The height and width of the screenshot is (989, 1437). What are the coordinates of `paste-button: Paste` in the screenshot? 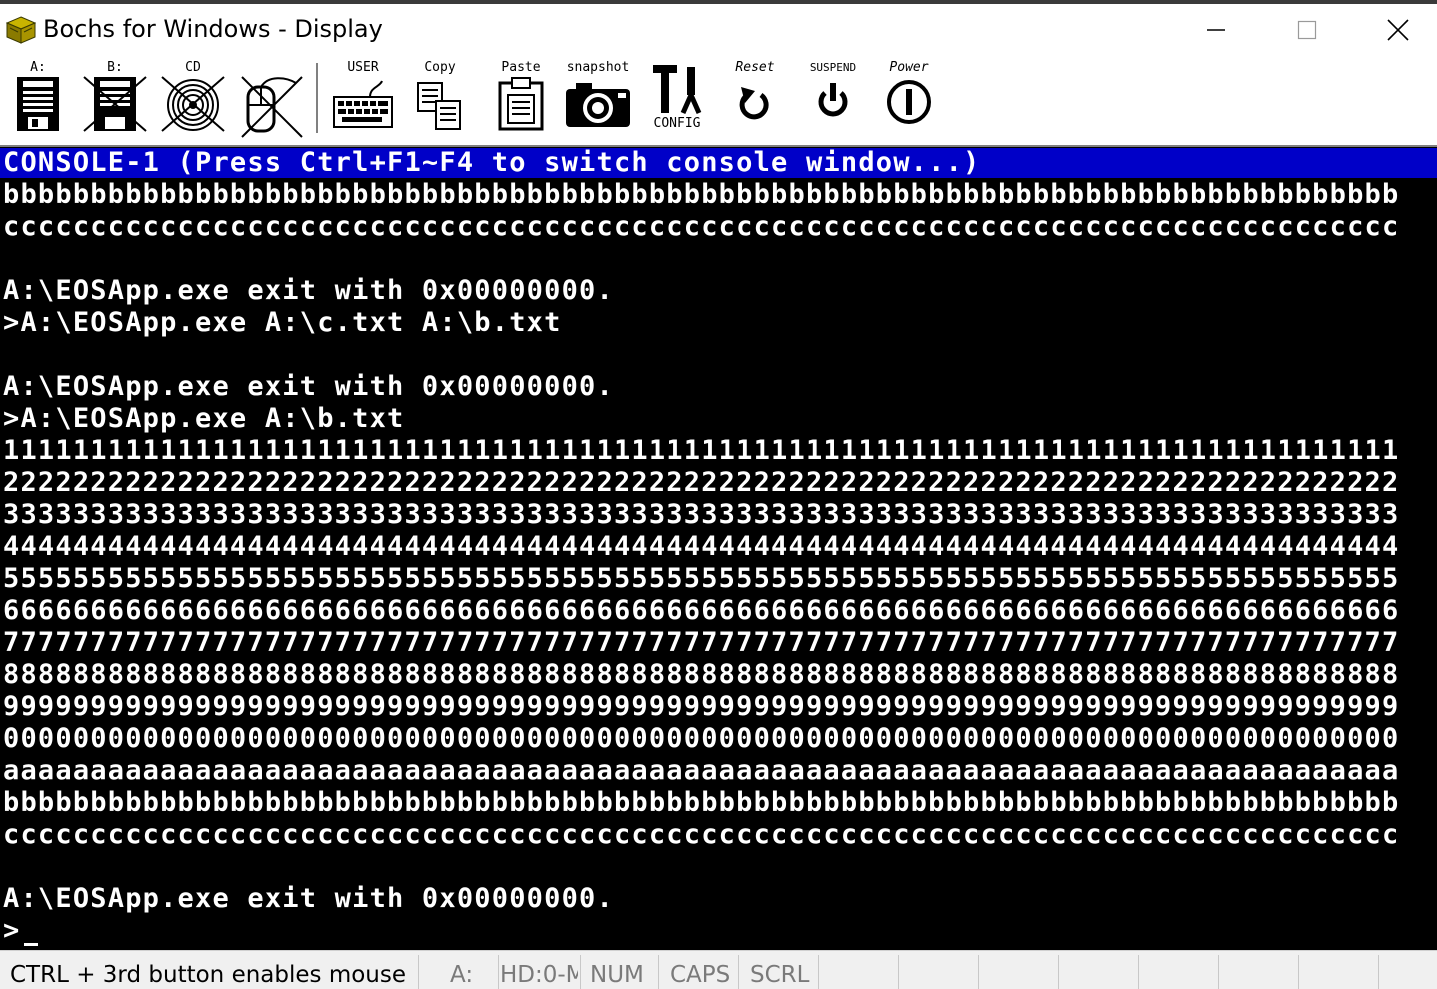 It's located at (521, 100).